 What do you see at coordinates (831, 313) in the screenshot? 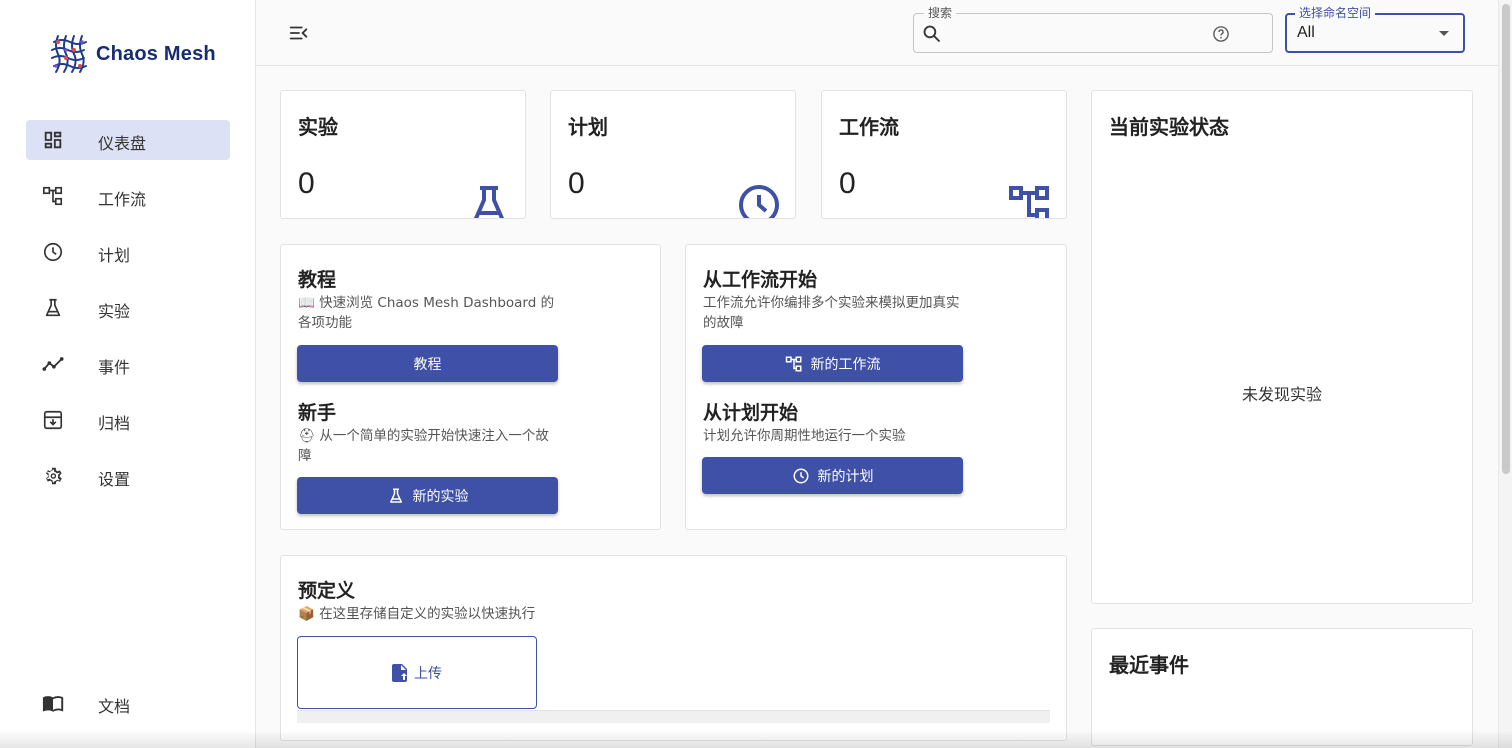
I see `workflow-start-desc: 工作流允许你编排多个实验来模拟更加真实的故障` at bounding box center [831, 313].